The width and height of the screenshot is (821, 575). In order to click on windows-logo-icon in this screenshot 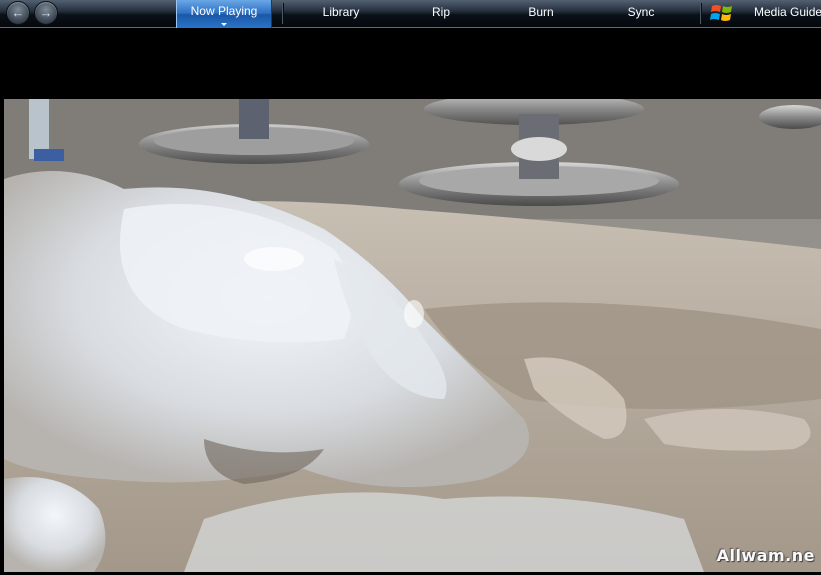, I will do `click(721, 13)`.